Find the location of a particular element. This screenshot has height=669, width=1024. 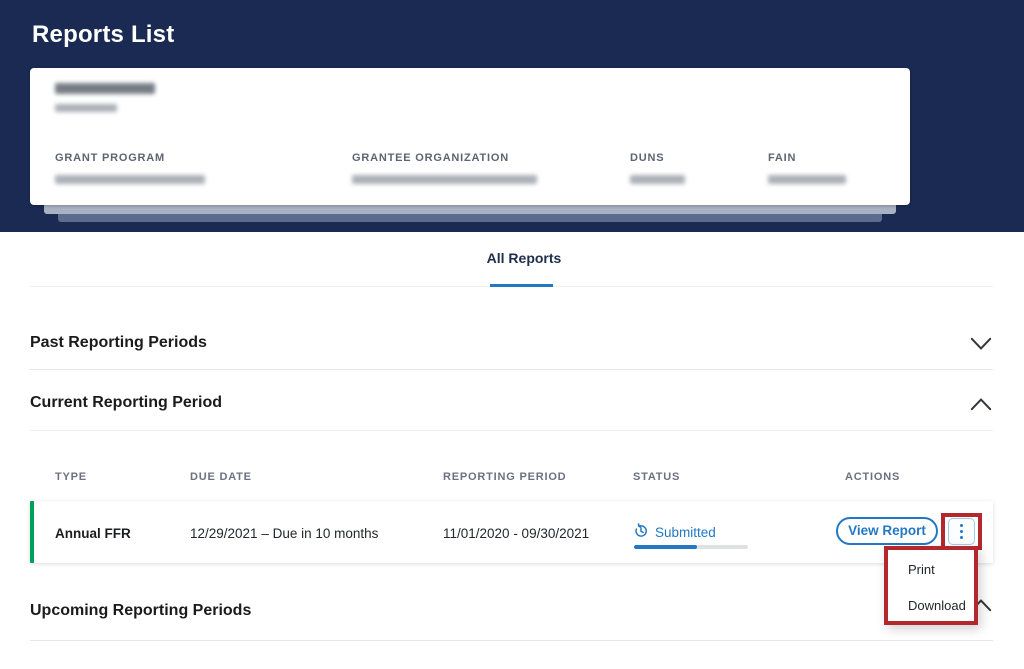

redacted-grant-program-value is located at coordinates (130, 179).